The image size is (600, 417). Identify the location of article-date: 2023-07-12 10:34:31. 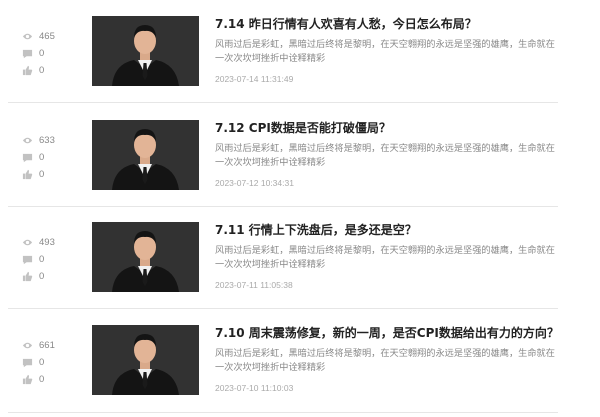
(254, 183).